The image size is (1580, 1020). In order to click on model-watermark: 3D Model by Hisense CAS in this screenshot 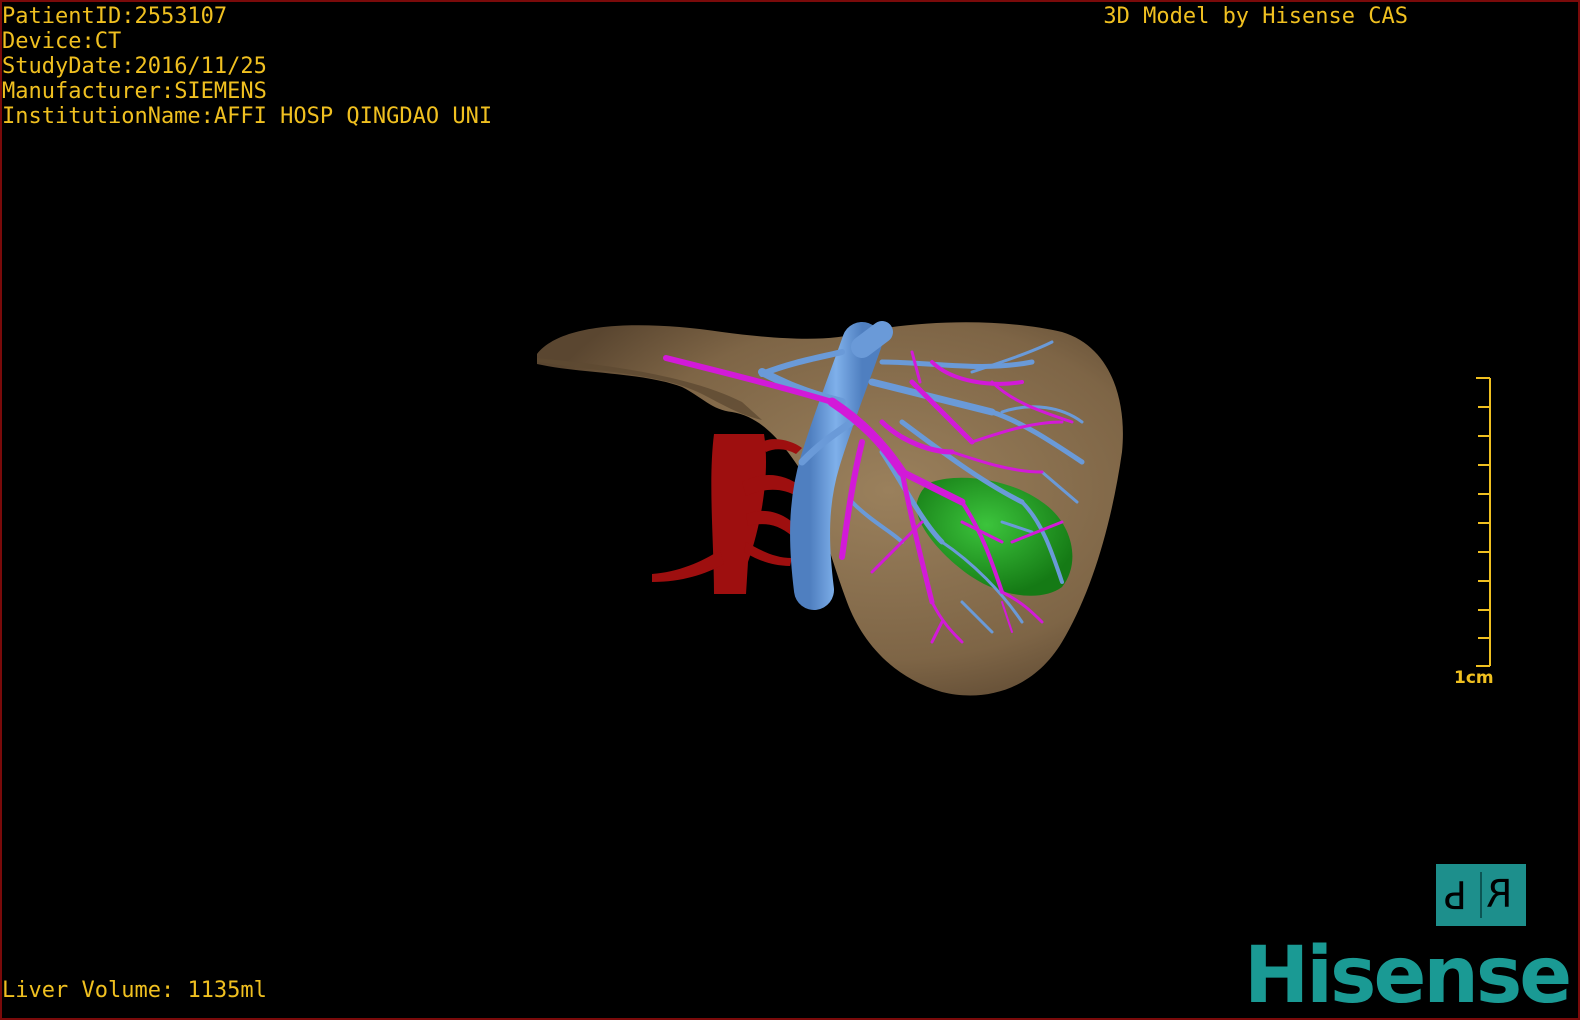, I will do `click(1255, 16)`.